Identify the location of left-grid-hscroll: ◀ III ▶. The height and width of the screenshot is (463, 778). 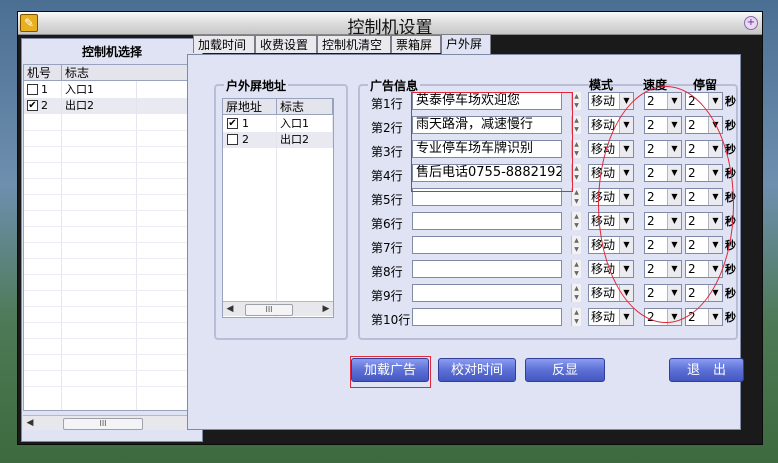
(110, 422).